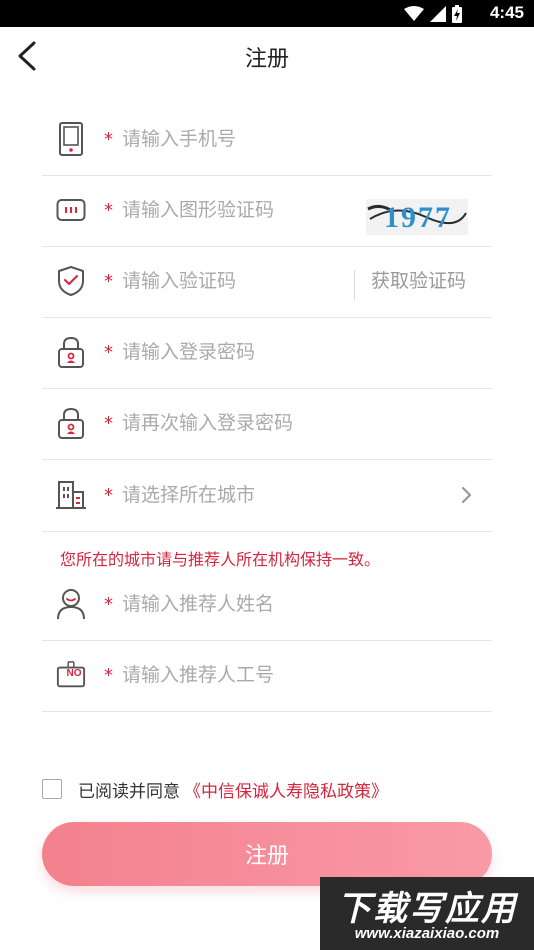  What do you see at coordinates (286, 789) in the screenshot?
I see `privacy-policy-link: 《中信保诚人寿隐私政策》` at bounding box center [286, 789].